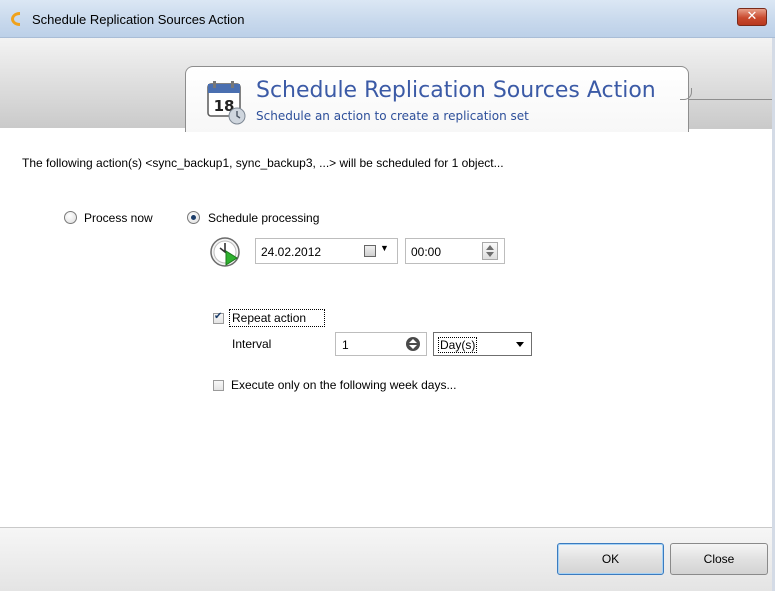 This screenshot has height=591, width=775. What do you see at coordinates (225, 252) in the screenshot?
I see `clock-icon` at bounding box center [225, 252].